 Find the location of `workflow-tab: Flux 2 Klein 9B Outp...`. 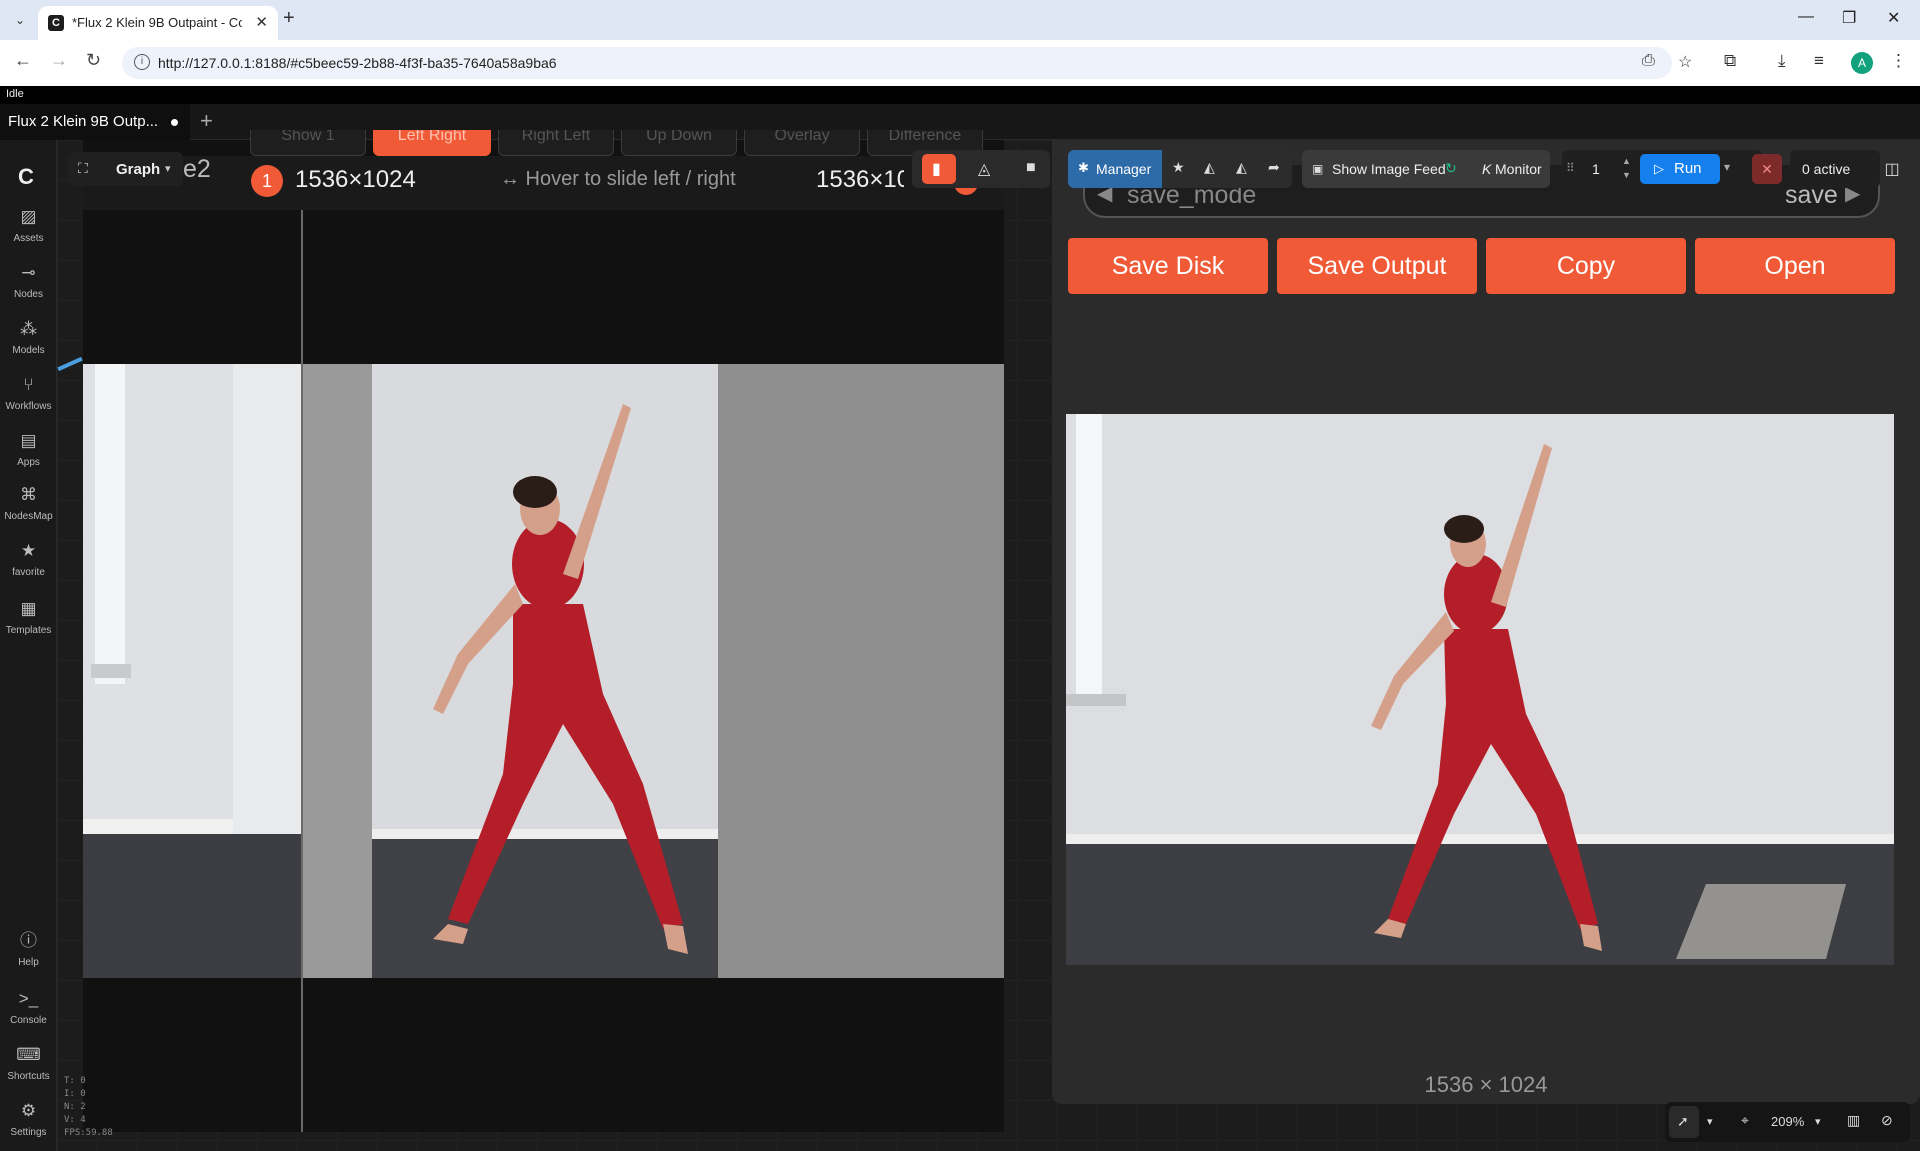

workflow-tab: Flux 2 Klein 9B Outp... is located at coordinates (95, 122).